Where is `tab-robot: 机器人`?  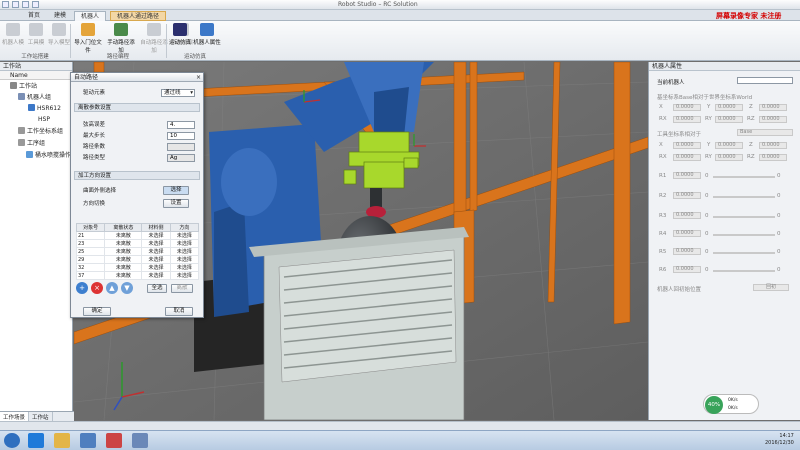
tab-robot: 机器人 is located at coordinates (90, 16).